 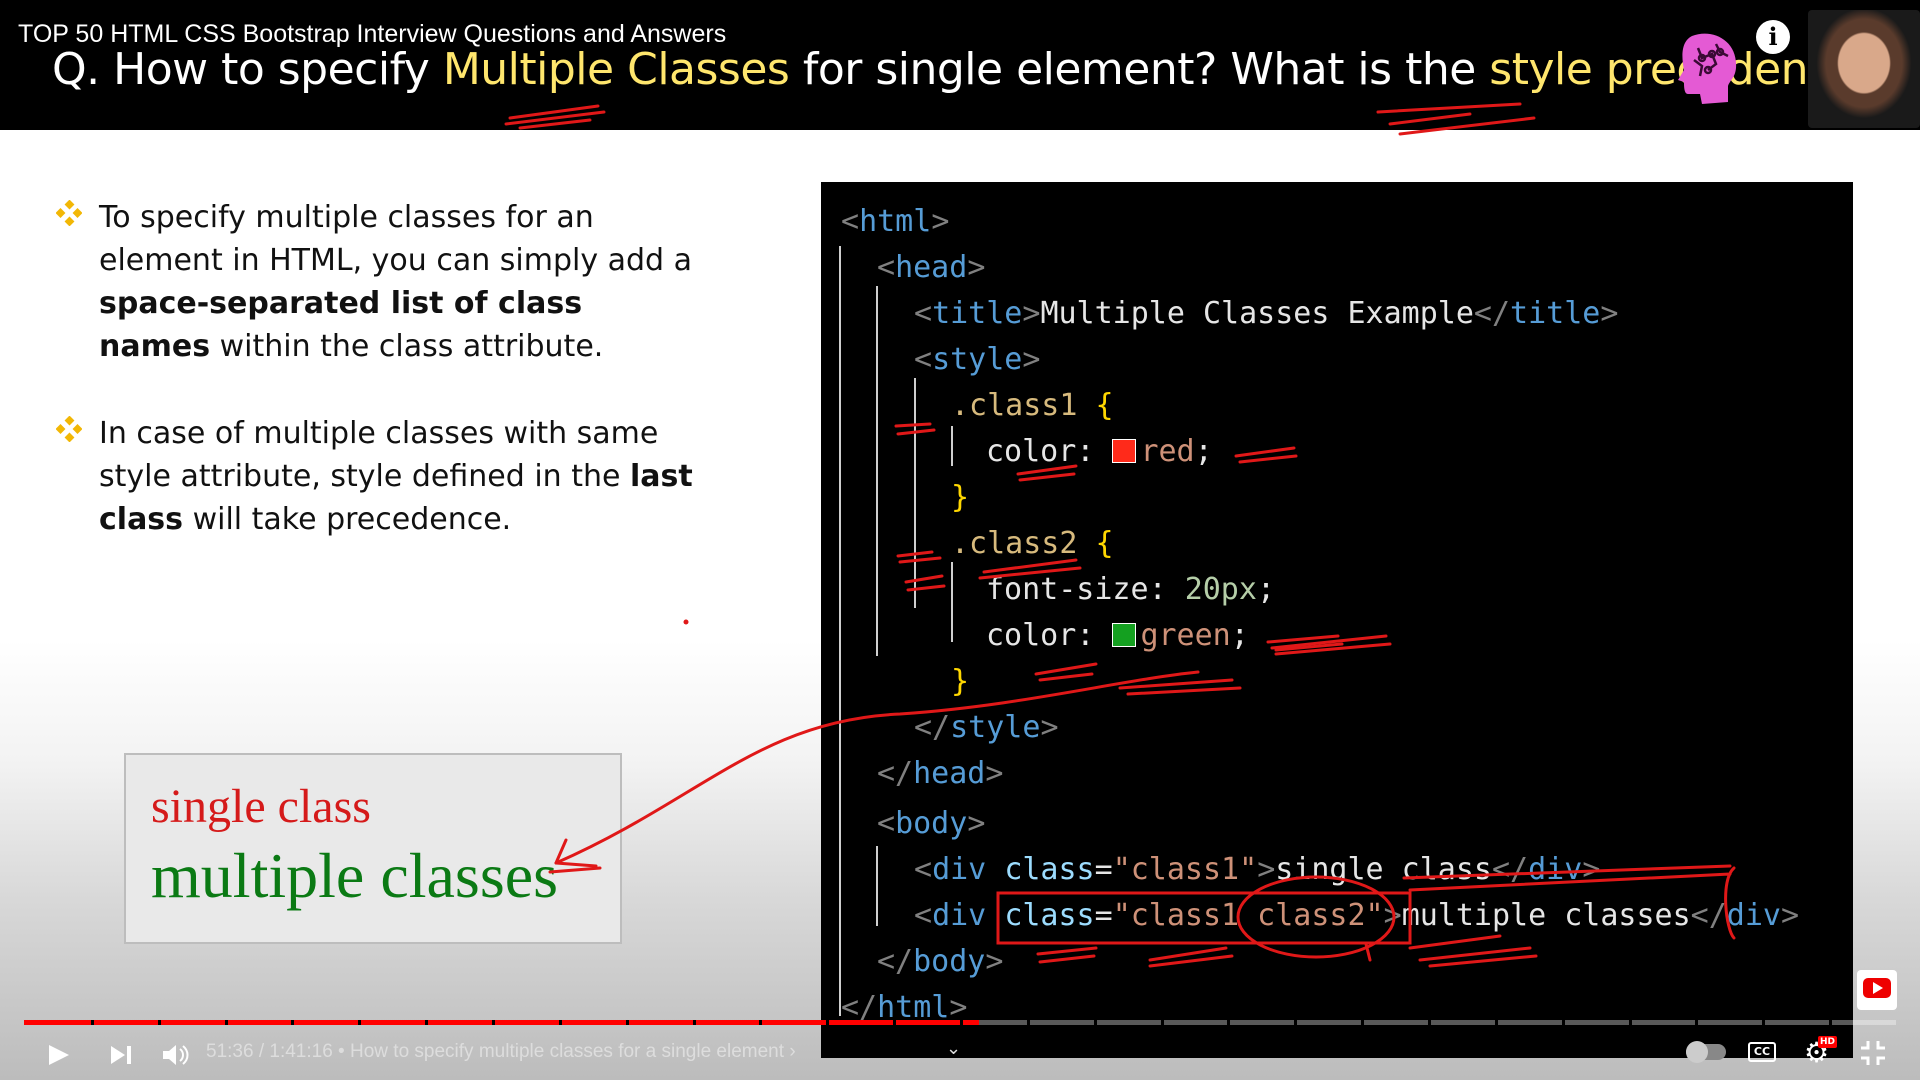 What do you see at coordinates (1828, 1042) in the screenshot?
I see `hd-badge: HD` at bounding box center [1828, 1042].